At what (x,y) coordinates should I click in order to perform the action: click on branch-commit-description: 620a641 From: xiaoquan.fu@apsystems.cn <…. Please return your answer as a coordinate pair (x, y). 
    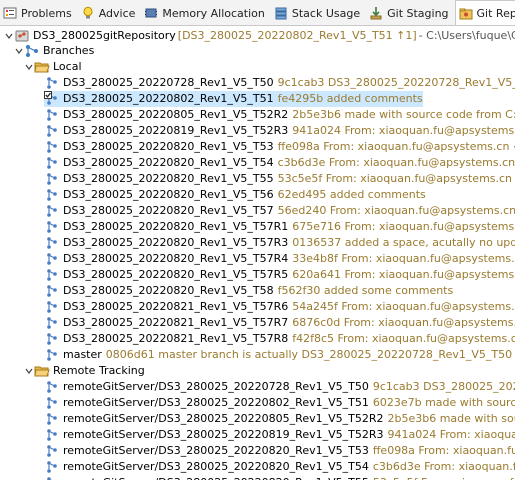
    Looking at the image, I should click on (403, 274).